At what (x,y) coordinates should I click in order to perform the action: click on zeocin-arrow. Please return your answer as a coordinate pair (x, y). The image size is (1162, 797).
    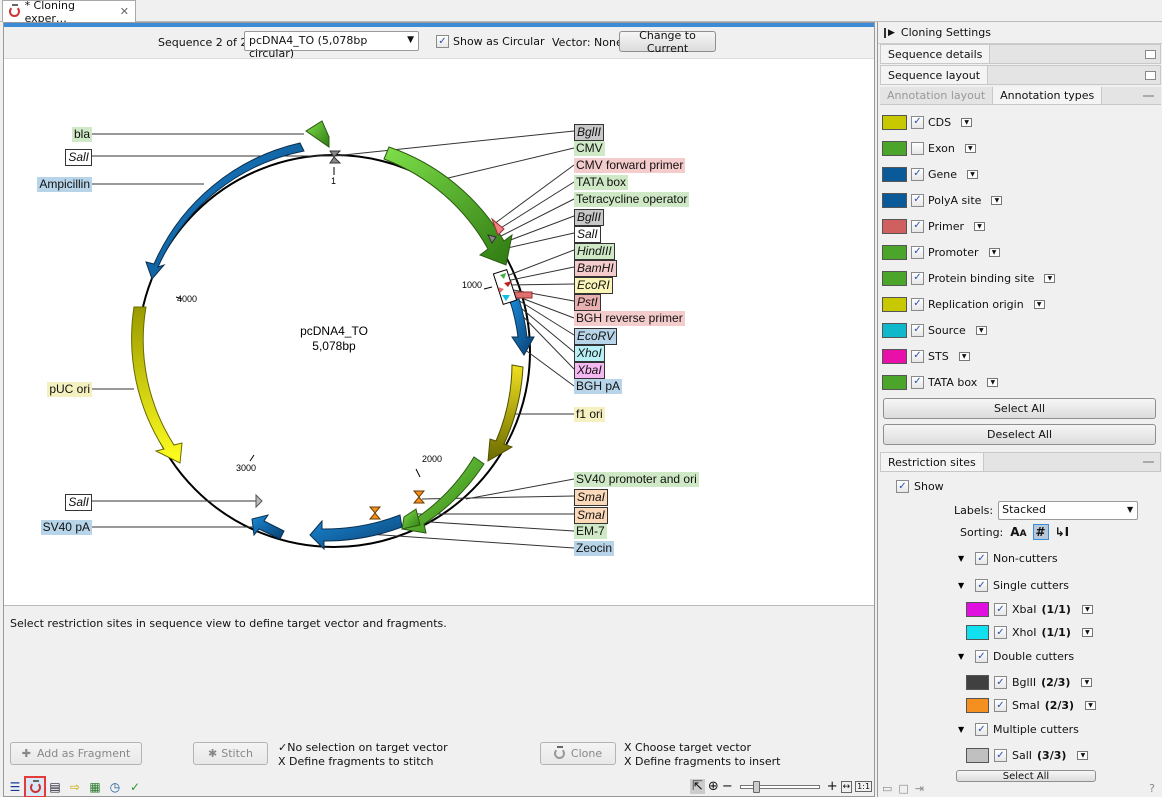
    Looking at the image, I should click on (356, 532).